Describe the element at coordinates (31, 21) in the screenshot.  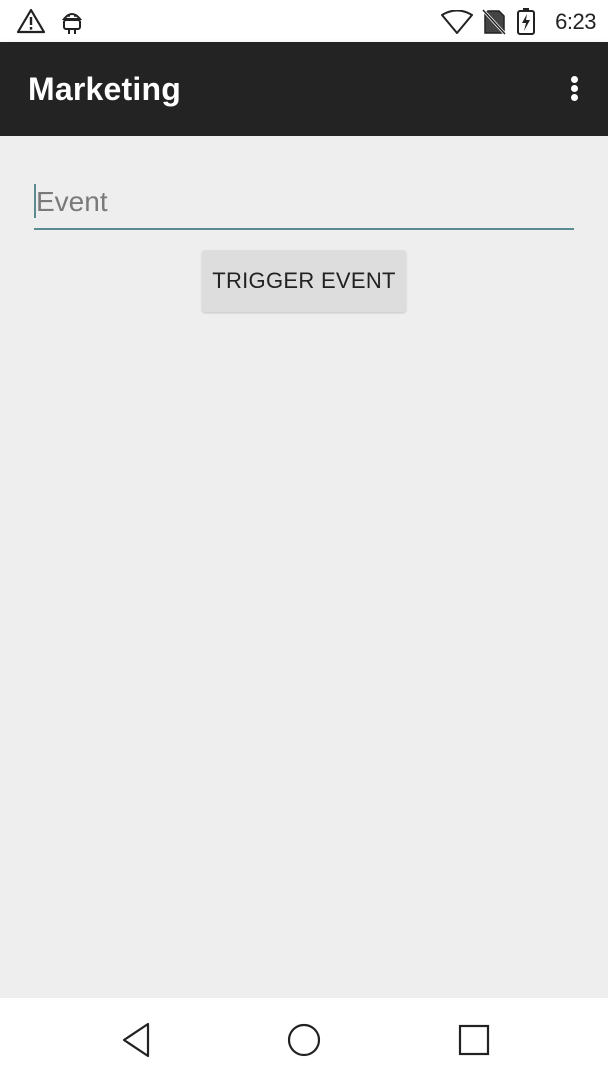
I see `warning-icon` at that location.